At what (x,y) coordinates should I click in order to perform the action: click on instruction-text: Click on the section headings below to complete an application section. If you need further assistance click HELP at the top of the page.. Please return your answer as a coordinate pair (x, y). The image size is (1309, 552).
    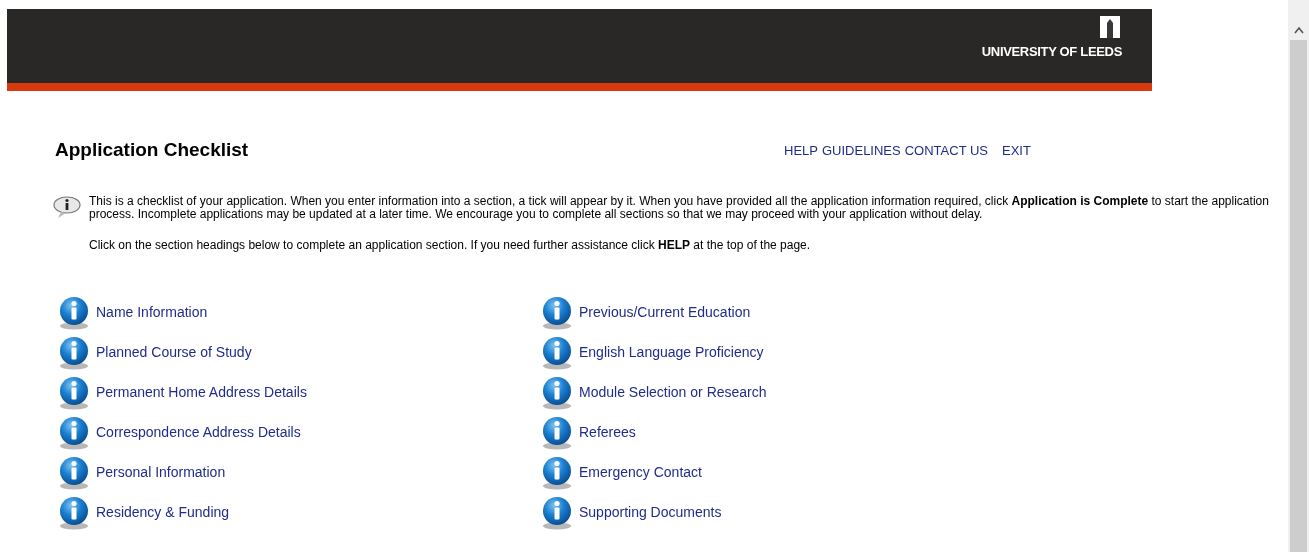
    Looking at the image, I should click on (450, 245).